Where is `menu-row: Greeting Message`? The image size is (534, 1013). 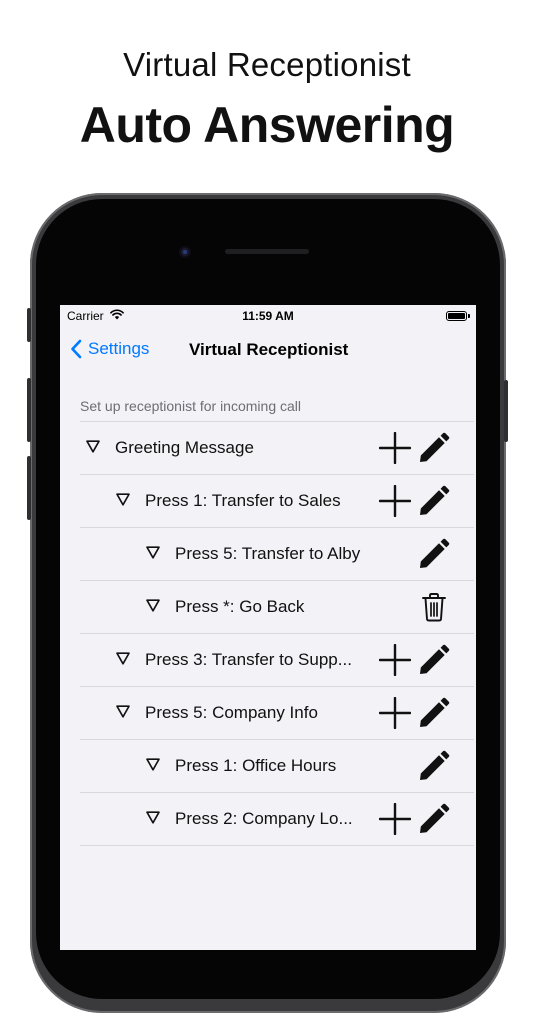
menu-row: Greeting Message is located at coordinates (277, 448).